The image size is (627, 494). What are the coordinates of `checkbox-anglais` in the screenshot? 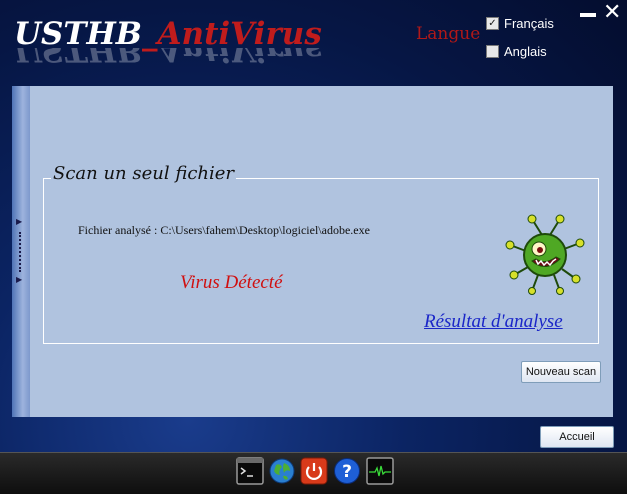 It's located at (492, 51).